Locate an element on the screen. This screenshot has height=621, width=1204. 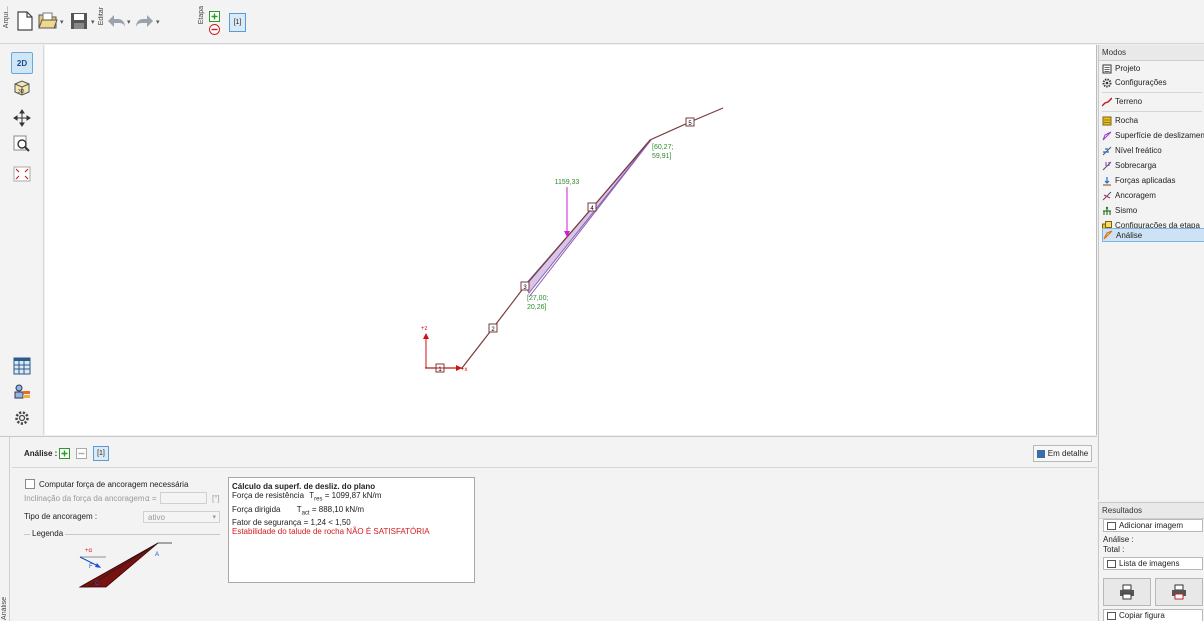
z-axis-label: +z is located at coordinates (424, 329).